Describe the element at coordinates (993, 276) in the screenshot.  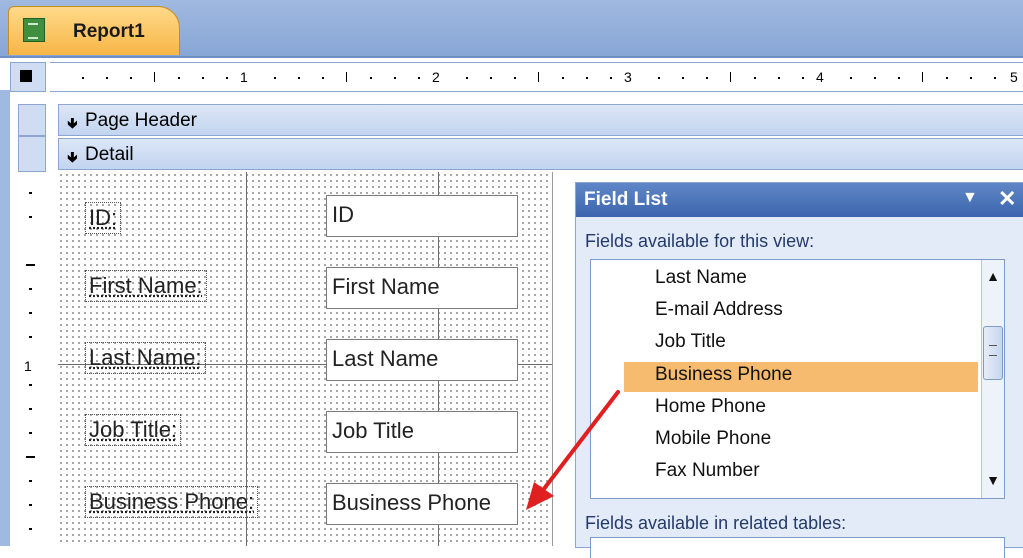
I see `scroll-up-icon: ▲` at that location.